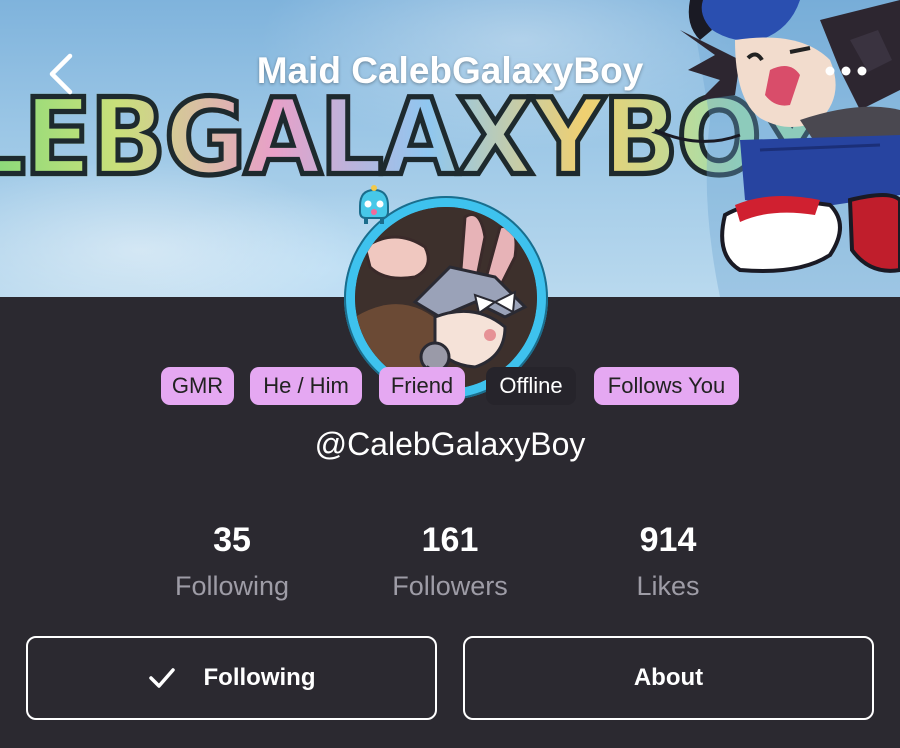 This screenshot has width=900, height=748. I want to click on page-title: Maid CalebGalaxyBoy, so click(450, 70).